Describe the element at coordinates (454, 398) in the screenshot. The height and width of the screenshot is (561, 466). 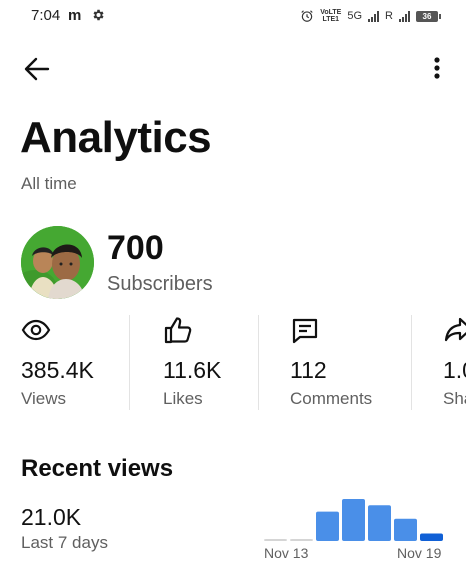
I see `stat-label: Sha` at that location.